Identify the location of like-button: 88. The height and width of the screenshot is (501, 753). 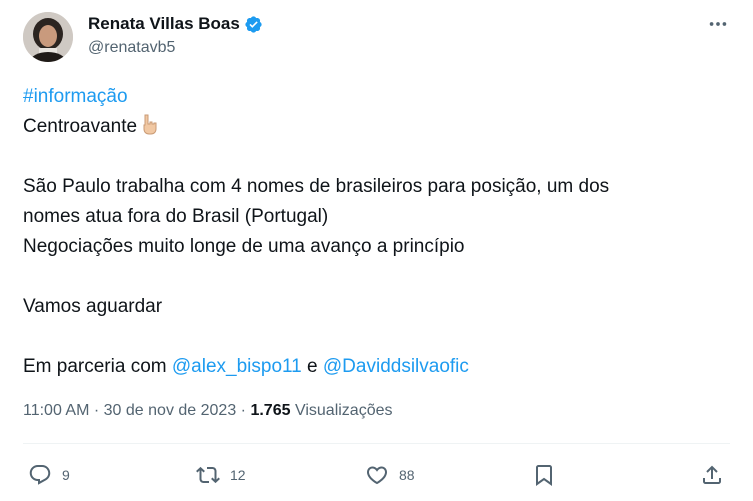
(390, 475).